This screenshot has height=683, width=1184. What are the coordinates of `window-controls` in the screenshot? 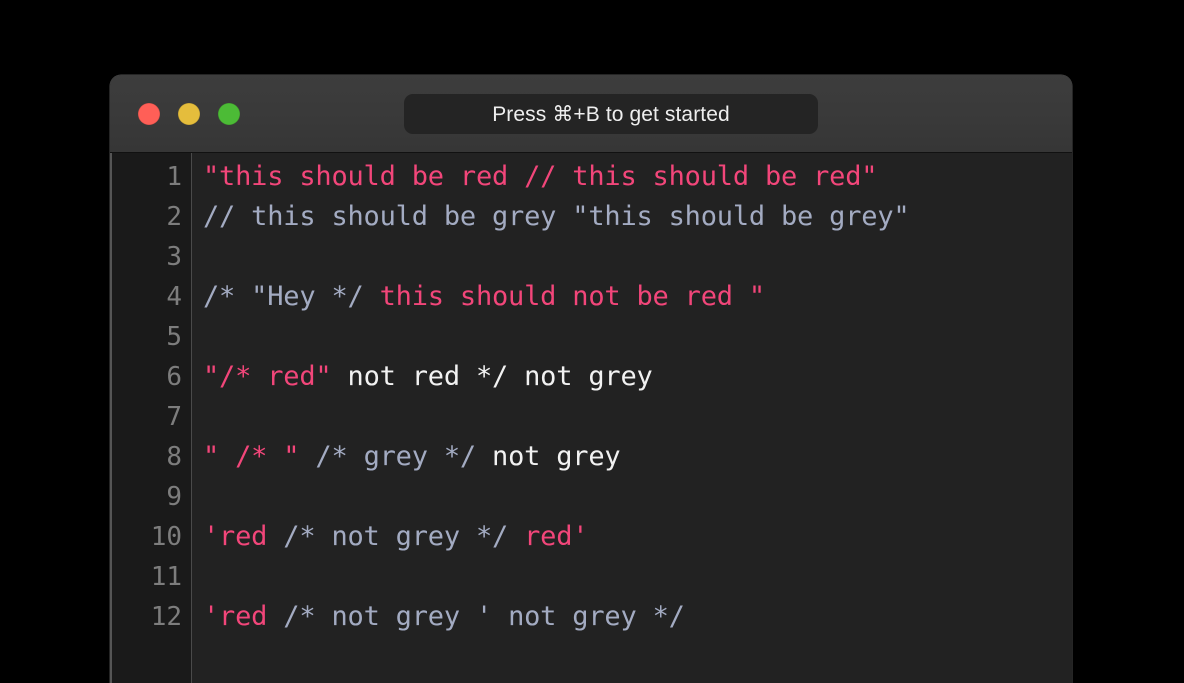 It's located at (189, 113).